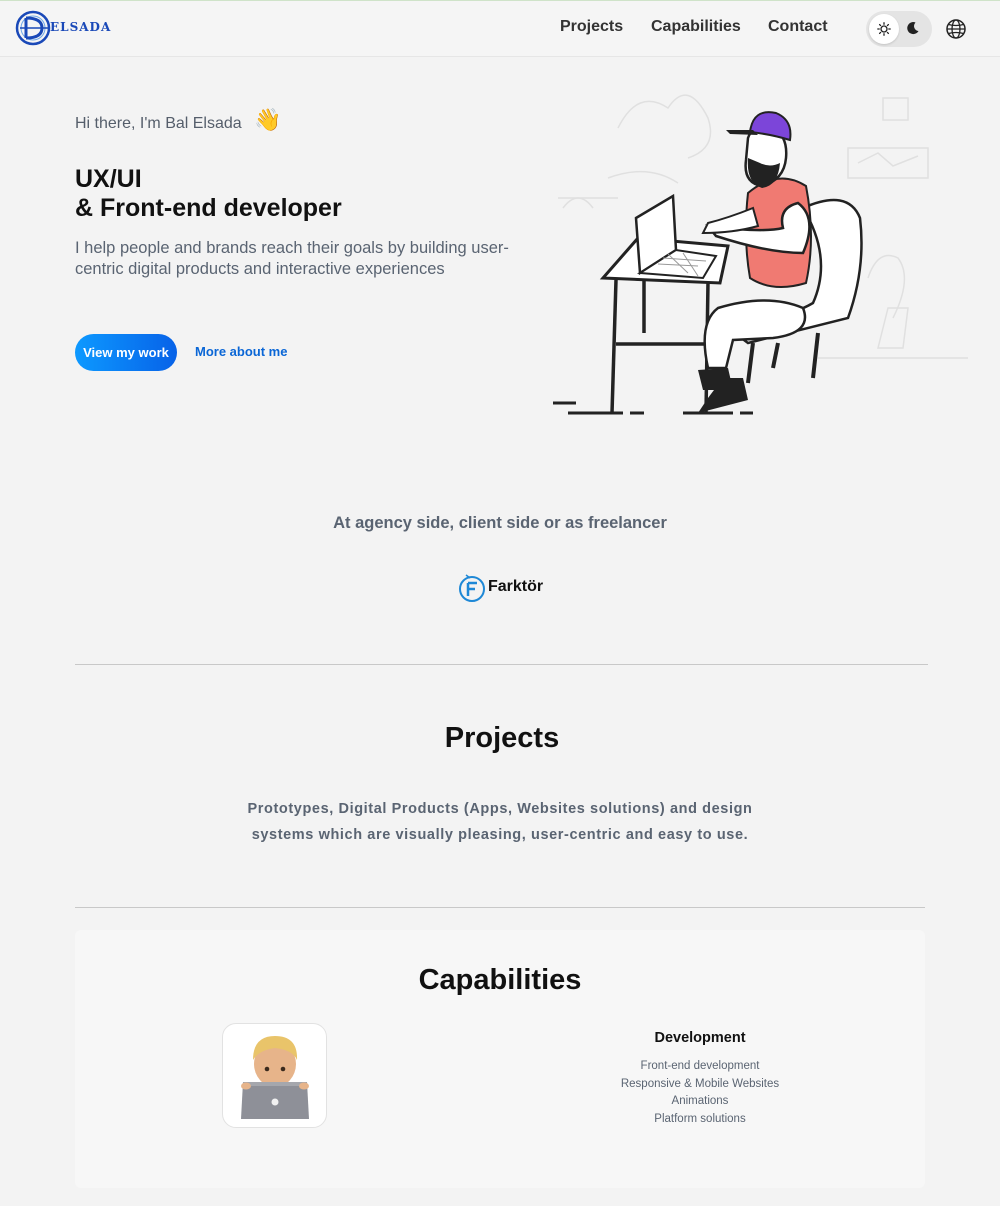  What do you see at coordinates (268, 119) in the screenshot?
I see `waving-hand-icon: 👋` at bounding box center [268, 119].